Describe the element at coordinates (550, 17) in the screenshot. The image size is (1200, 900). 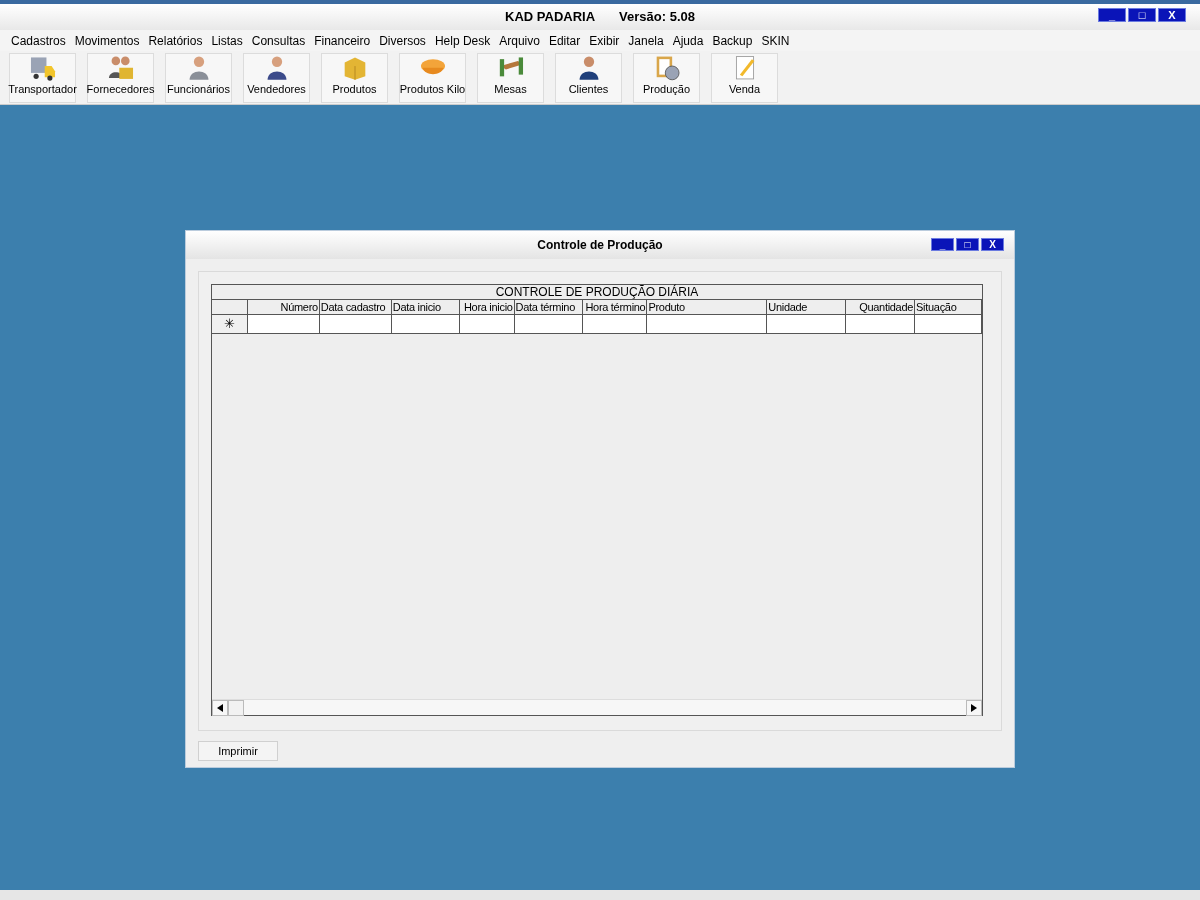
I see `window-title: KAD PADARIA` at that location.